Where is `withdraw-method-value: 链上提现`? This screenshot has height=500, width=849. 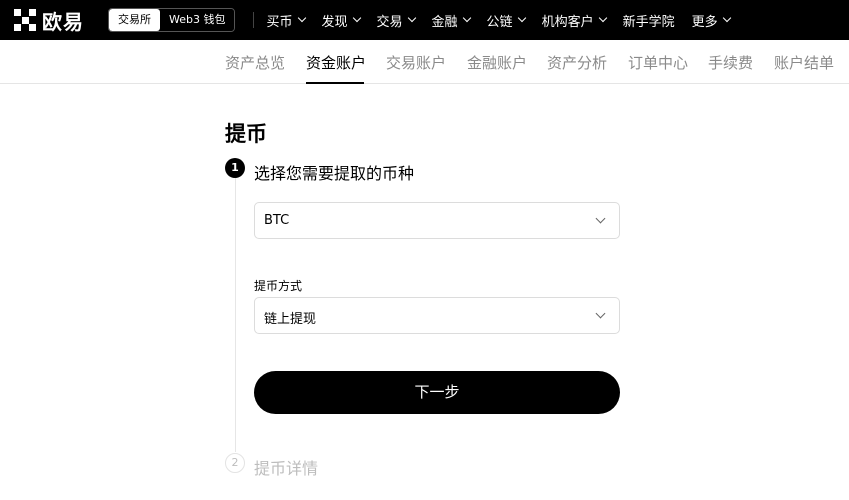 withdraw-method-value: 链上提现 is located at coordinates (290, 319).